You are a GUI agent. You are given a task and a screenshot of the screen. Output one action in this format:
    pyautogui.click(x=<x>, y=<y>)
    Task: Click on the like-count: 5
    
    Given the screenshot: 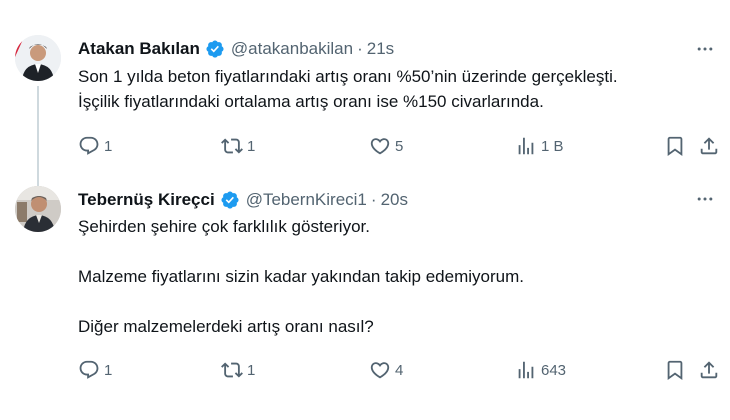 What is the action you would take?
    pyautogui.click(x=399, y=146)
    